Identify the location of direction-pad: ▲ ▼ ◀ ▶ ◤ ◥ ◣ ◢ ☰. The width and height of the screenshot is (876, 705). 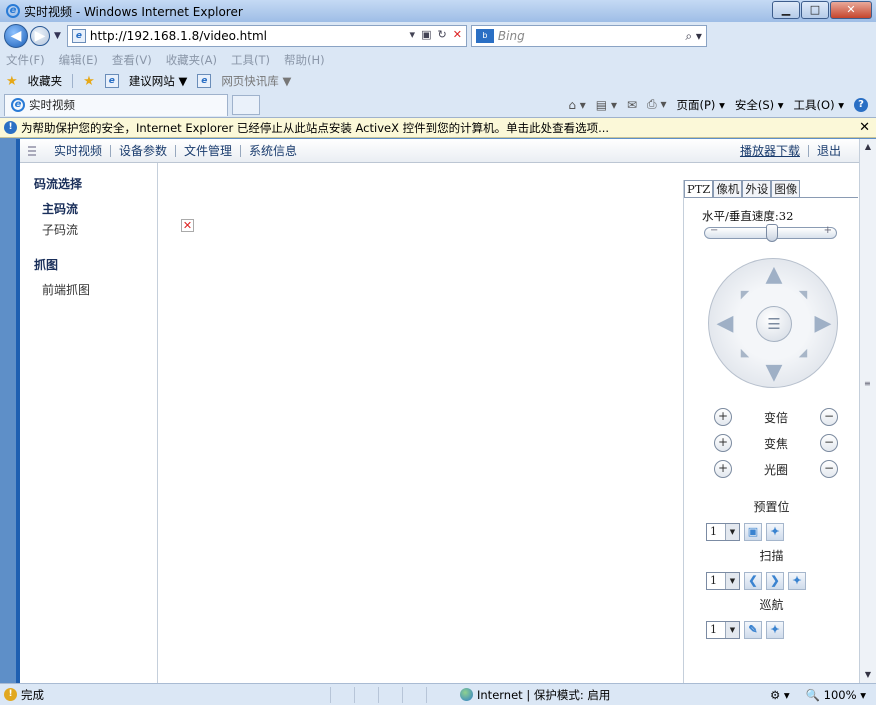
(773, 323).